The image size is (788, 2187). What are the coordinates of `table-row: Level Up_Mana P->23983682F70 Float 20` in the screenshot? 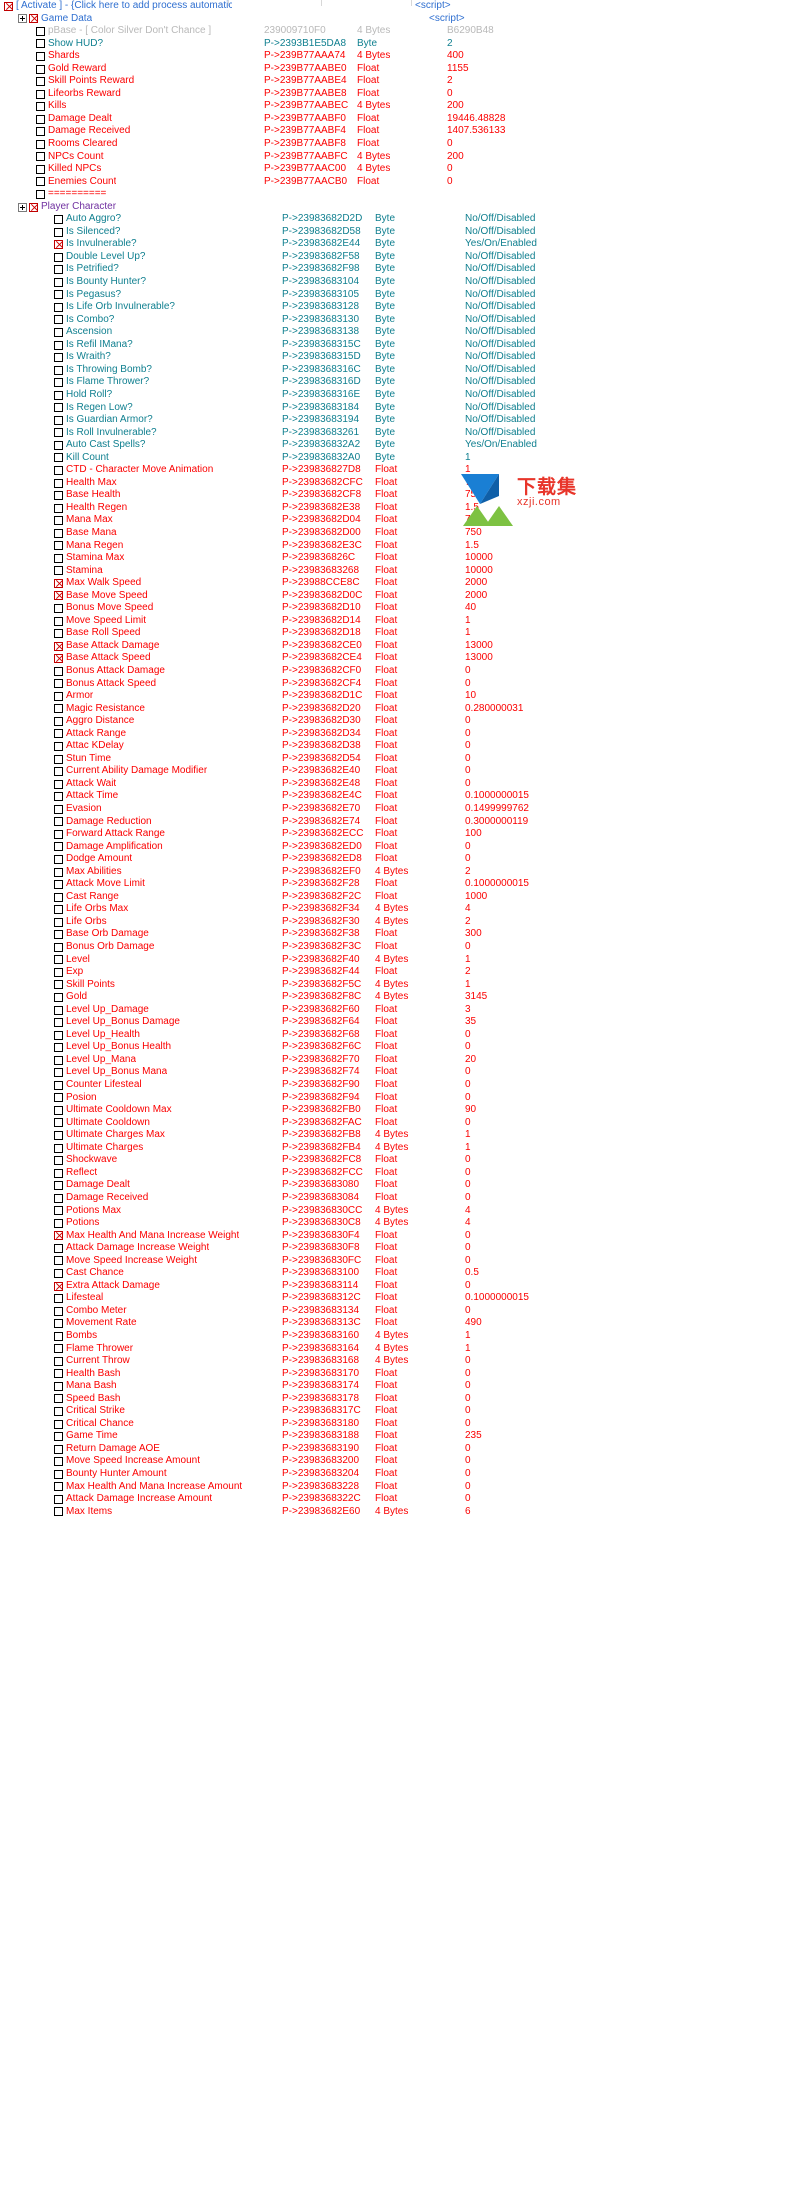 It's located at (394, 1060).